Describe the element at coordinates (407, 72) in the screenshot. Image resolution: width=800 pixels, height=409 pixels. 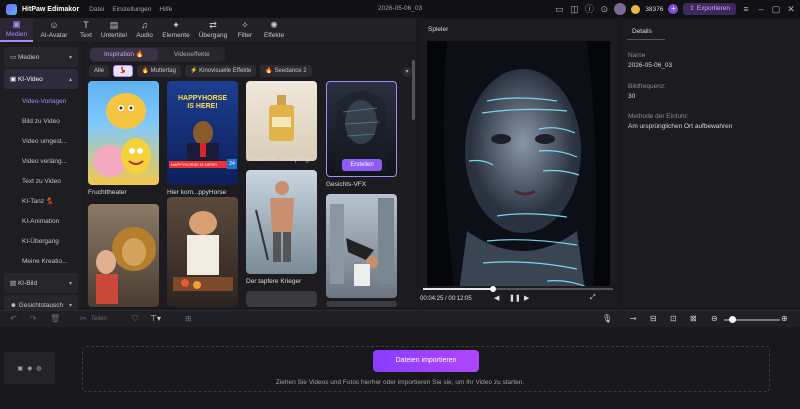
I see `filters-expand-button: ▾` at that location.